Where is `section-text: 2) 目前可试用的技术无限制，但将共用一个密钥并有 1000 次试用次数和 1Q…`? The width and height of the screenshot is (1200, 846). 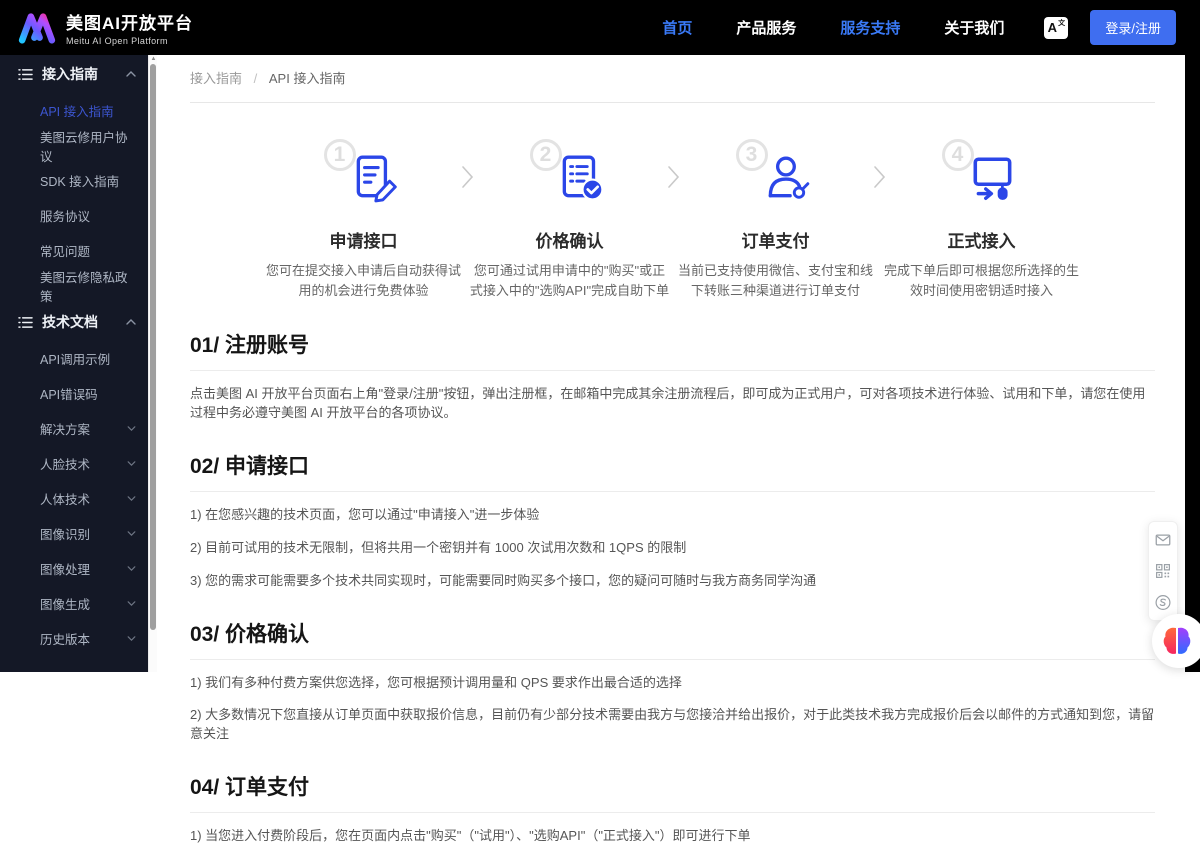
section-text: 2) 目前可试用的技术无限制，但将共用一个密钥并有 1000 次试用次数和 1Q… is located at coordinates (672, 548).